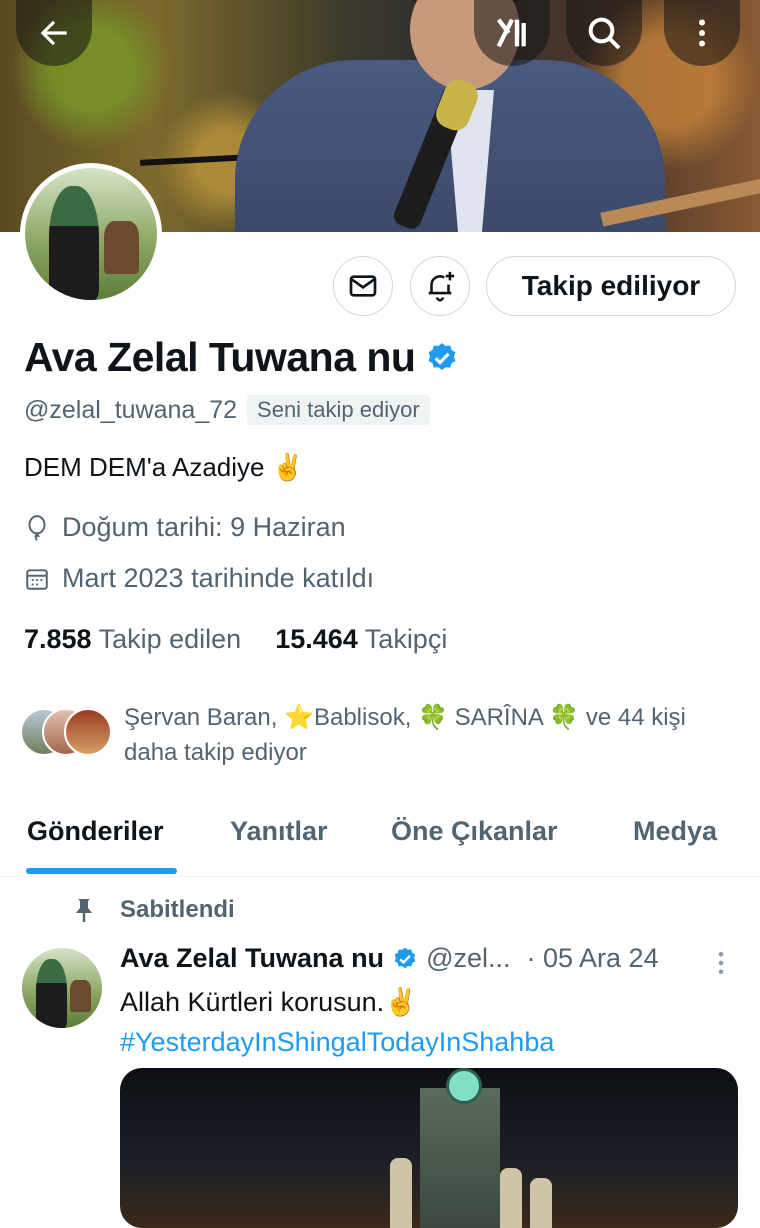 The height and width of the screenshot is (1228, 760). Describe the element at coordinates (460, 1158) in the screenshot. I see `clock-tower` at that location.